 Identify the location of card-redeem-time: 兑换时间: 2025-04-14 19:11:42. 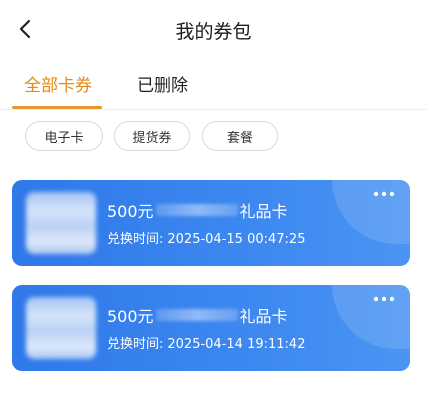
(206, 342).